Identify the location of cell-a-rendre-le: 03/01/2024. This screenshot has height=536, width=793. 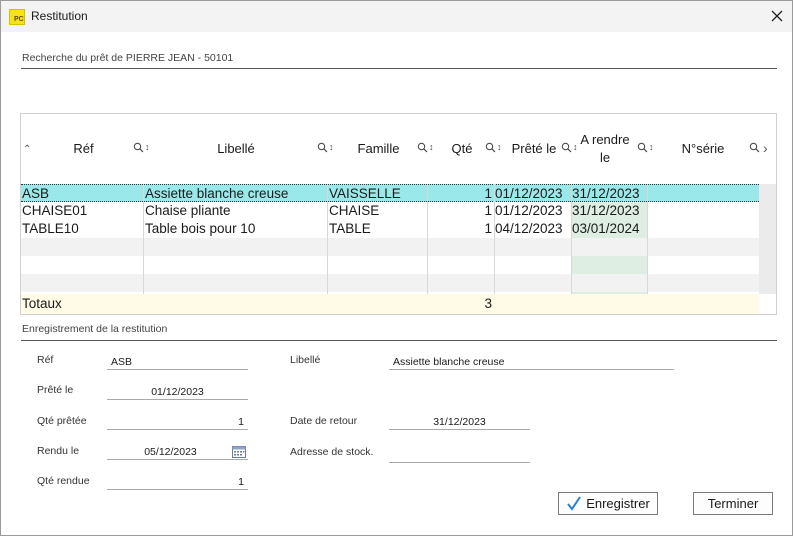
(606, 228).